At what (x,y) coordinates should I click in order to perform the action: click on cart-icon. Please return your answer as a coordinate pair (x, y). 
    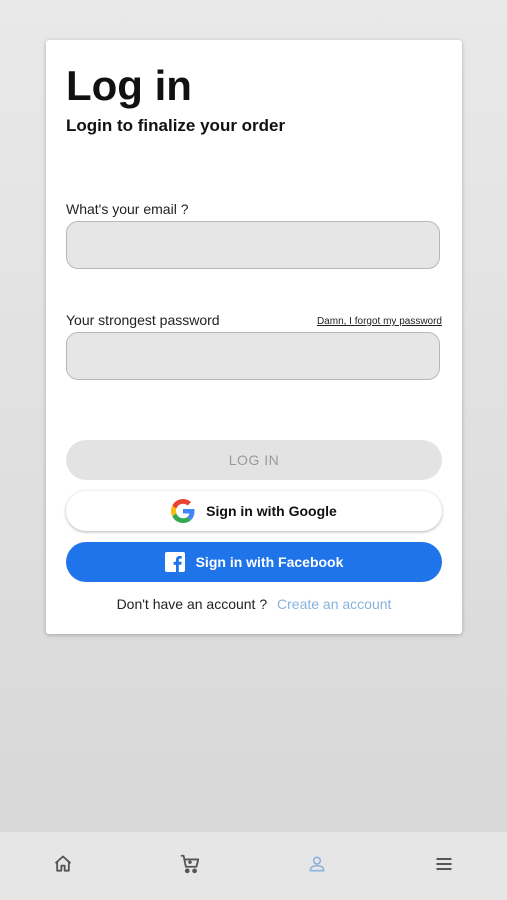
    Looking at the image, I should click on (190, 866).